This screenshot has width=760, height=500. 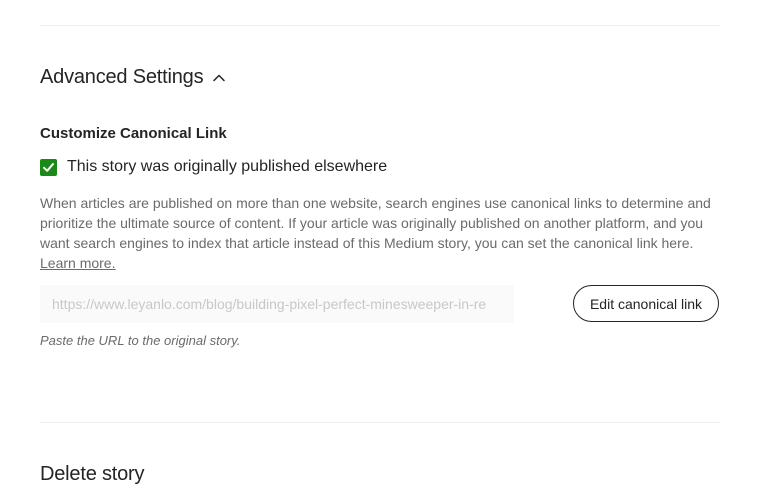 What do you see at coordinates (92, 474) in the screenshot?
I see `delete-story-title: Delete story` at bounding box center [92, 474].